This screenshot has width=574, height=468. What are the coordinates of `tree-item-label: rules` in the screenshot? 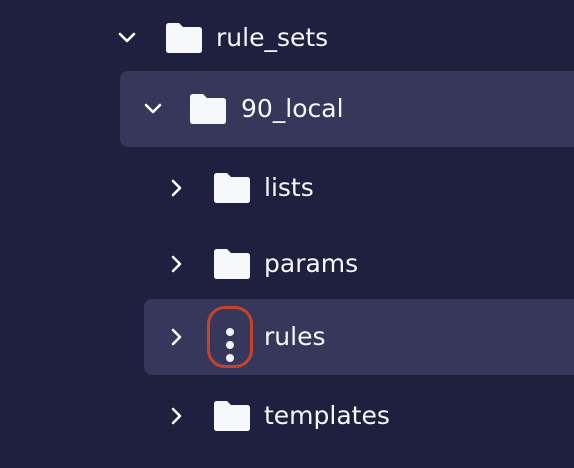 It's located at (295, 336).